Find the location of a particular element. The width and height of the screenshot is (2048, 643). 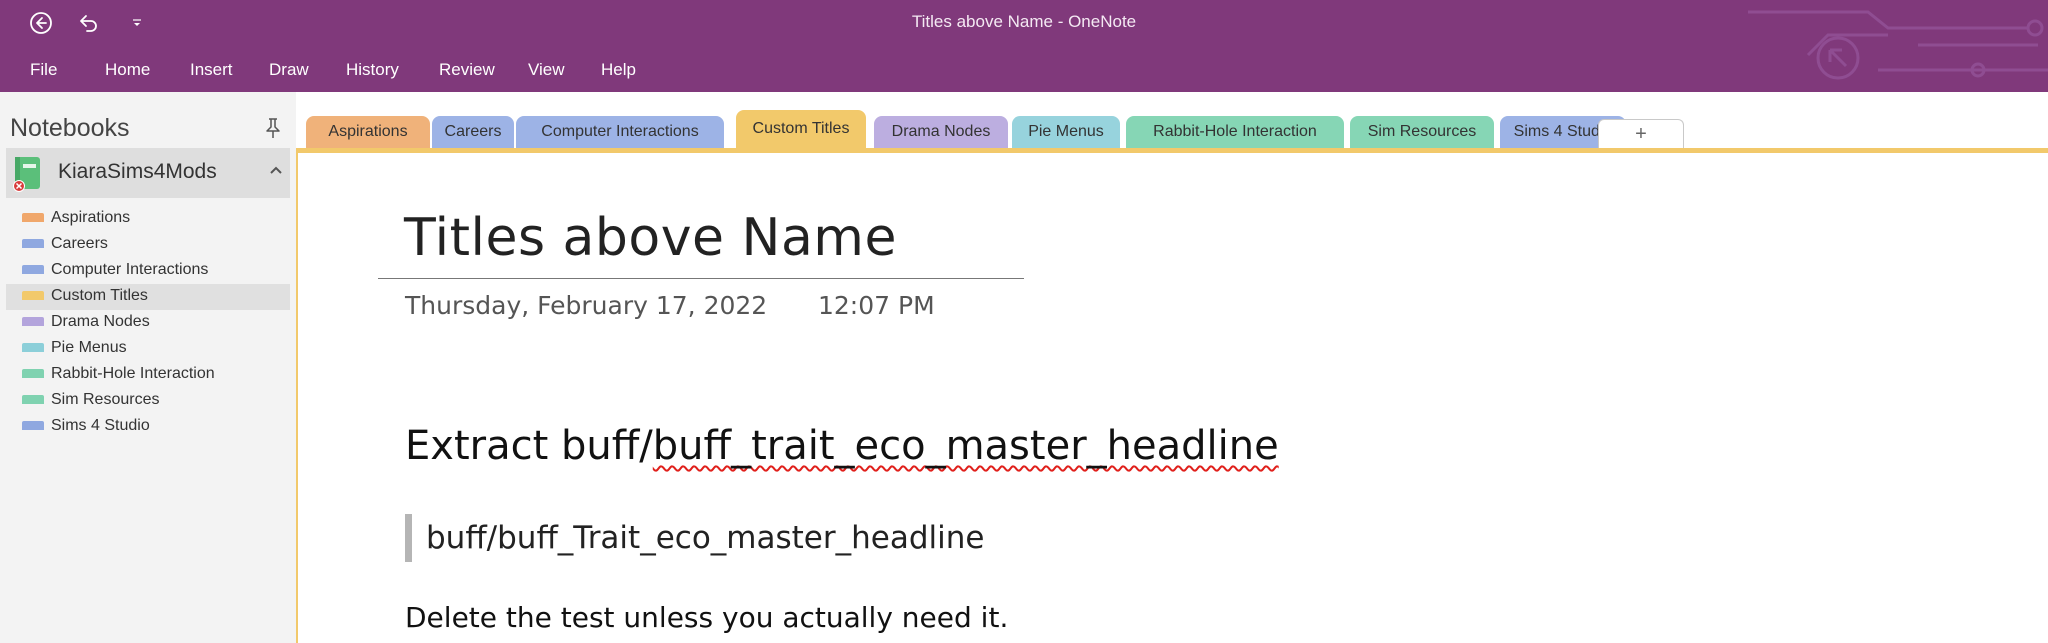

page-time: 12:07 PM is located at coordinates (876, 305).